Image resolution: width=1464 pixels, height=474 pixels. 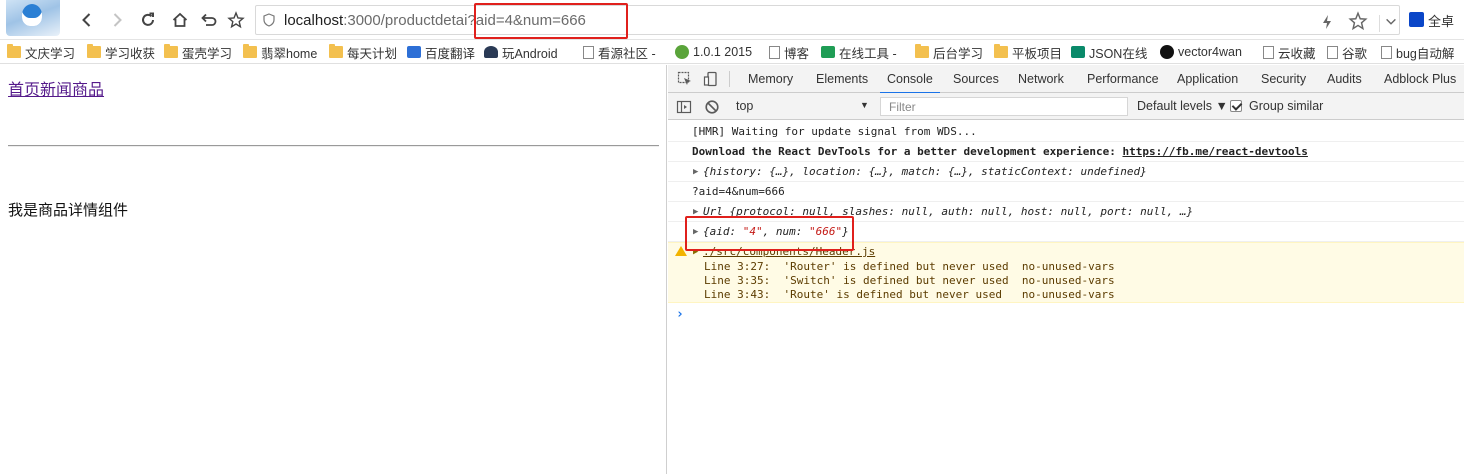 What do you see at coordinates (1066, 232) in the screenshot?
I see `console-message: ▶ {aid: "4", num: "666"}` at bounding box center [1066, 232].